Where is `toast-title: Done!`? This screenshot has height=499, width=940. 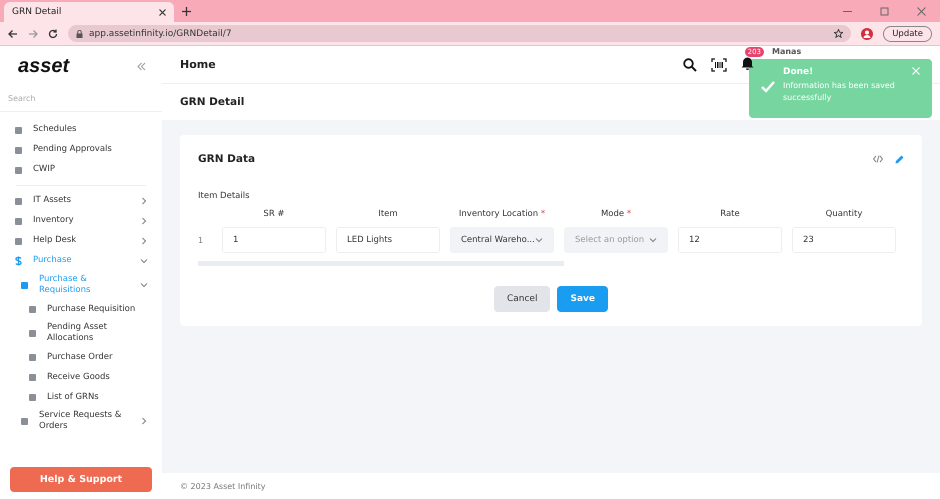 toast-title: Done! is located at coordinates (798, 72).